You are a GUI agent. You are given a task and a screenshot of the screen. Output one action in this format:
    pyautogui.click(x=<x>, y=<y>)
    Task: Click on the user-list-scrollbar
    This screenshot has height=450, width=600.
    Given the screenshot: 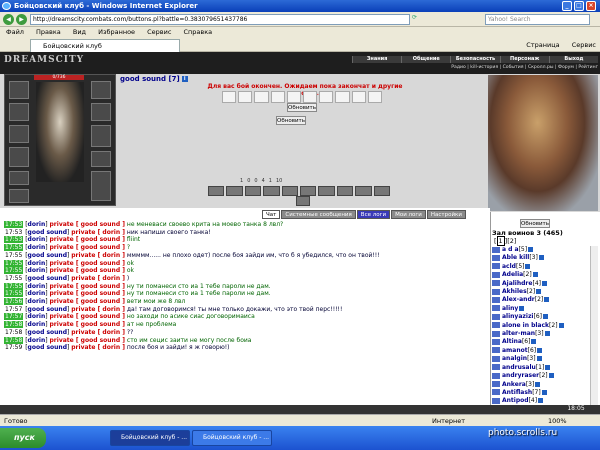 What is the action you would take?
    pyautogui.click(x=594, y=329)
    